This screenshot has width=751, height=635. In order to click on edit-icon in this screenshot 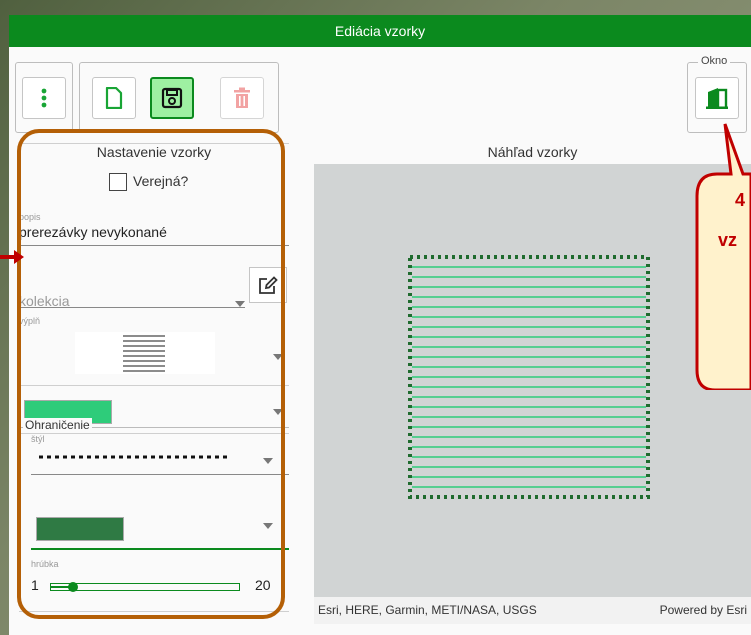, I will do `click(268, 285)`.